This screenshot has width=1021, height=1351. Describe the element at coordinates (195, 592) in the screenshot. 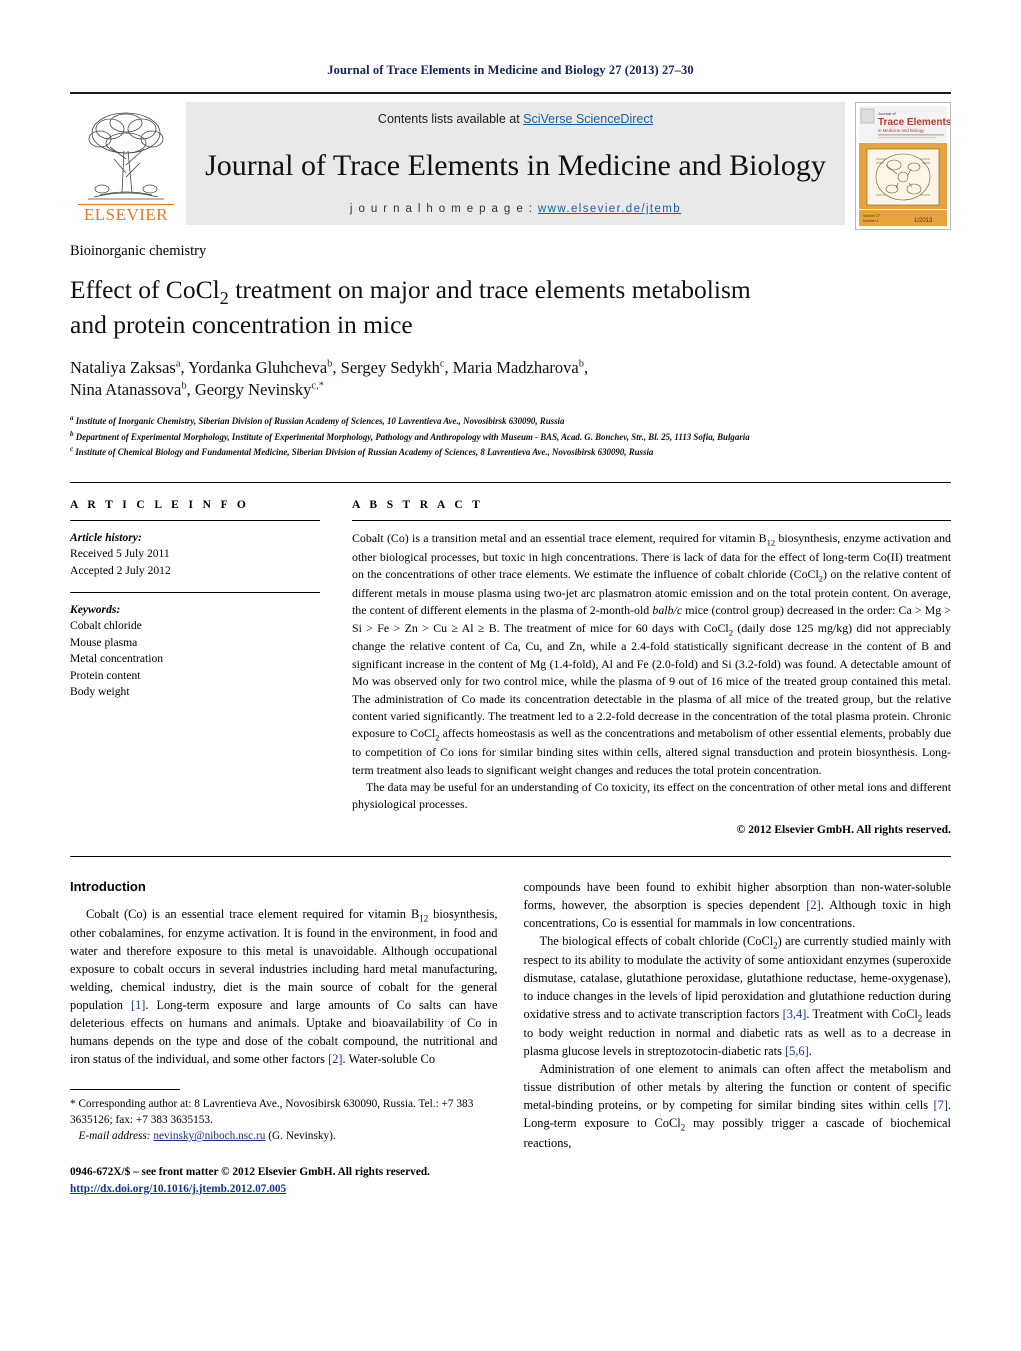

I see `article-info-separator` at that location.